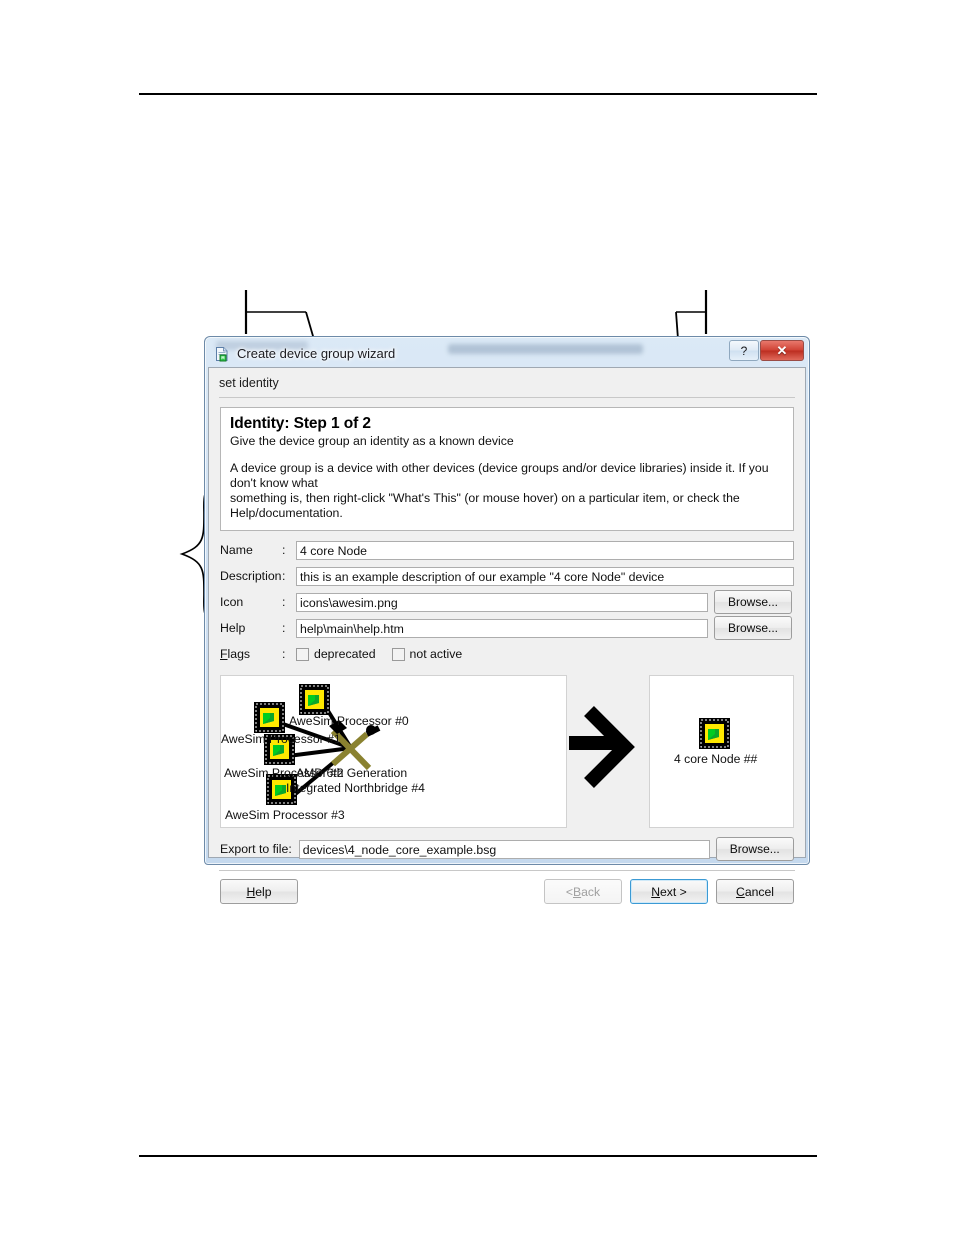  What do you see at coordinates (507, 397) in the screenshot?
I see `banner-divider` at bounding box center [507, 397].